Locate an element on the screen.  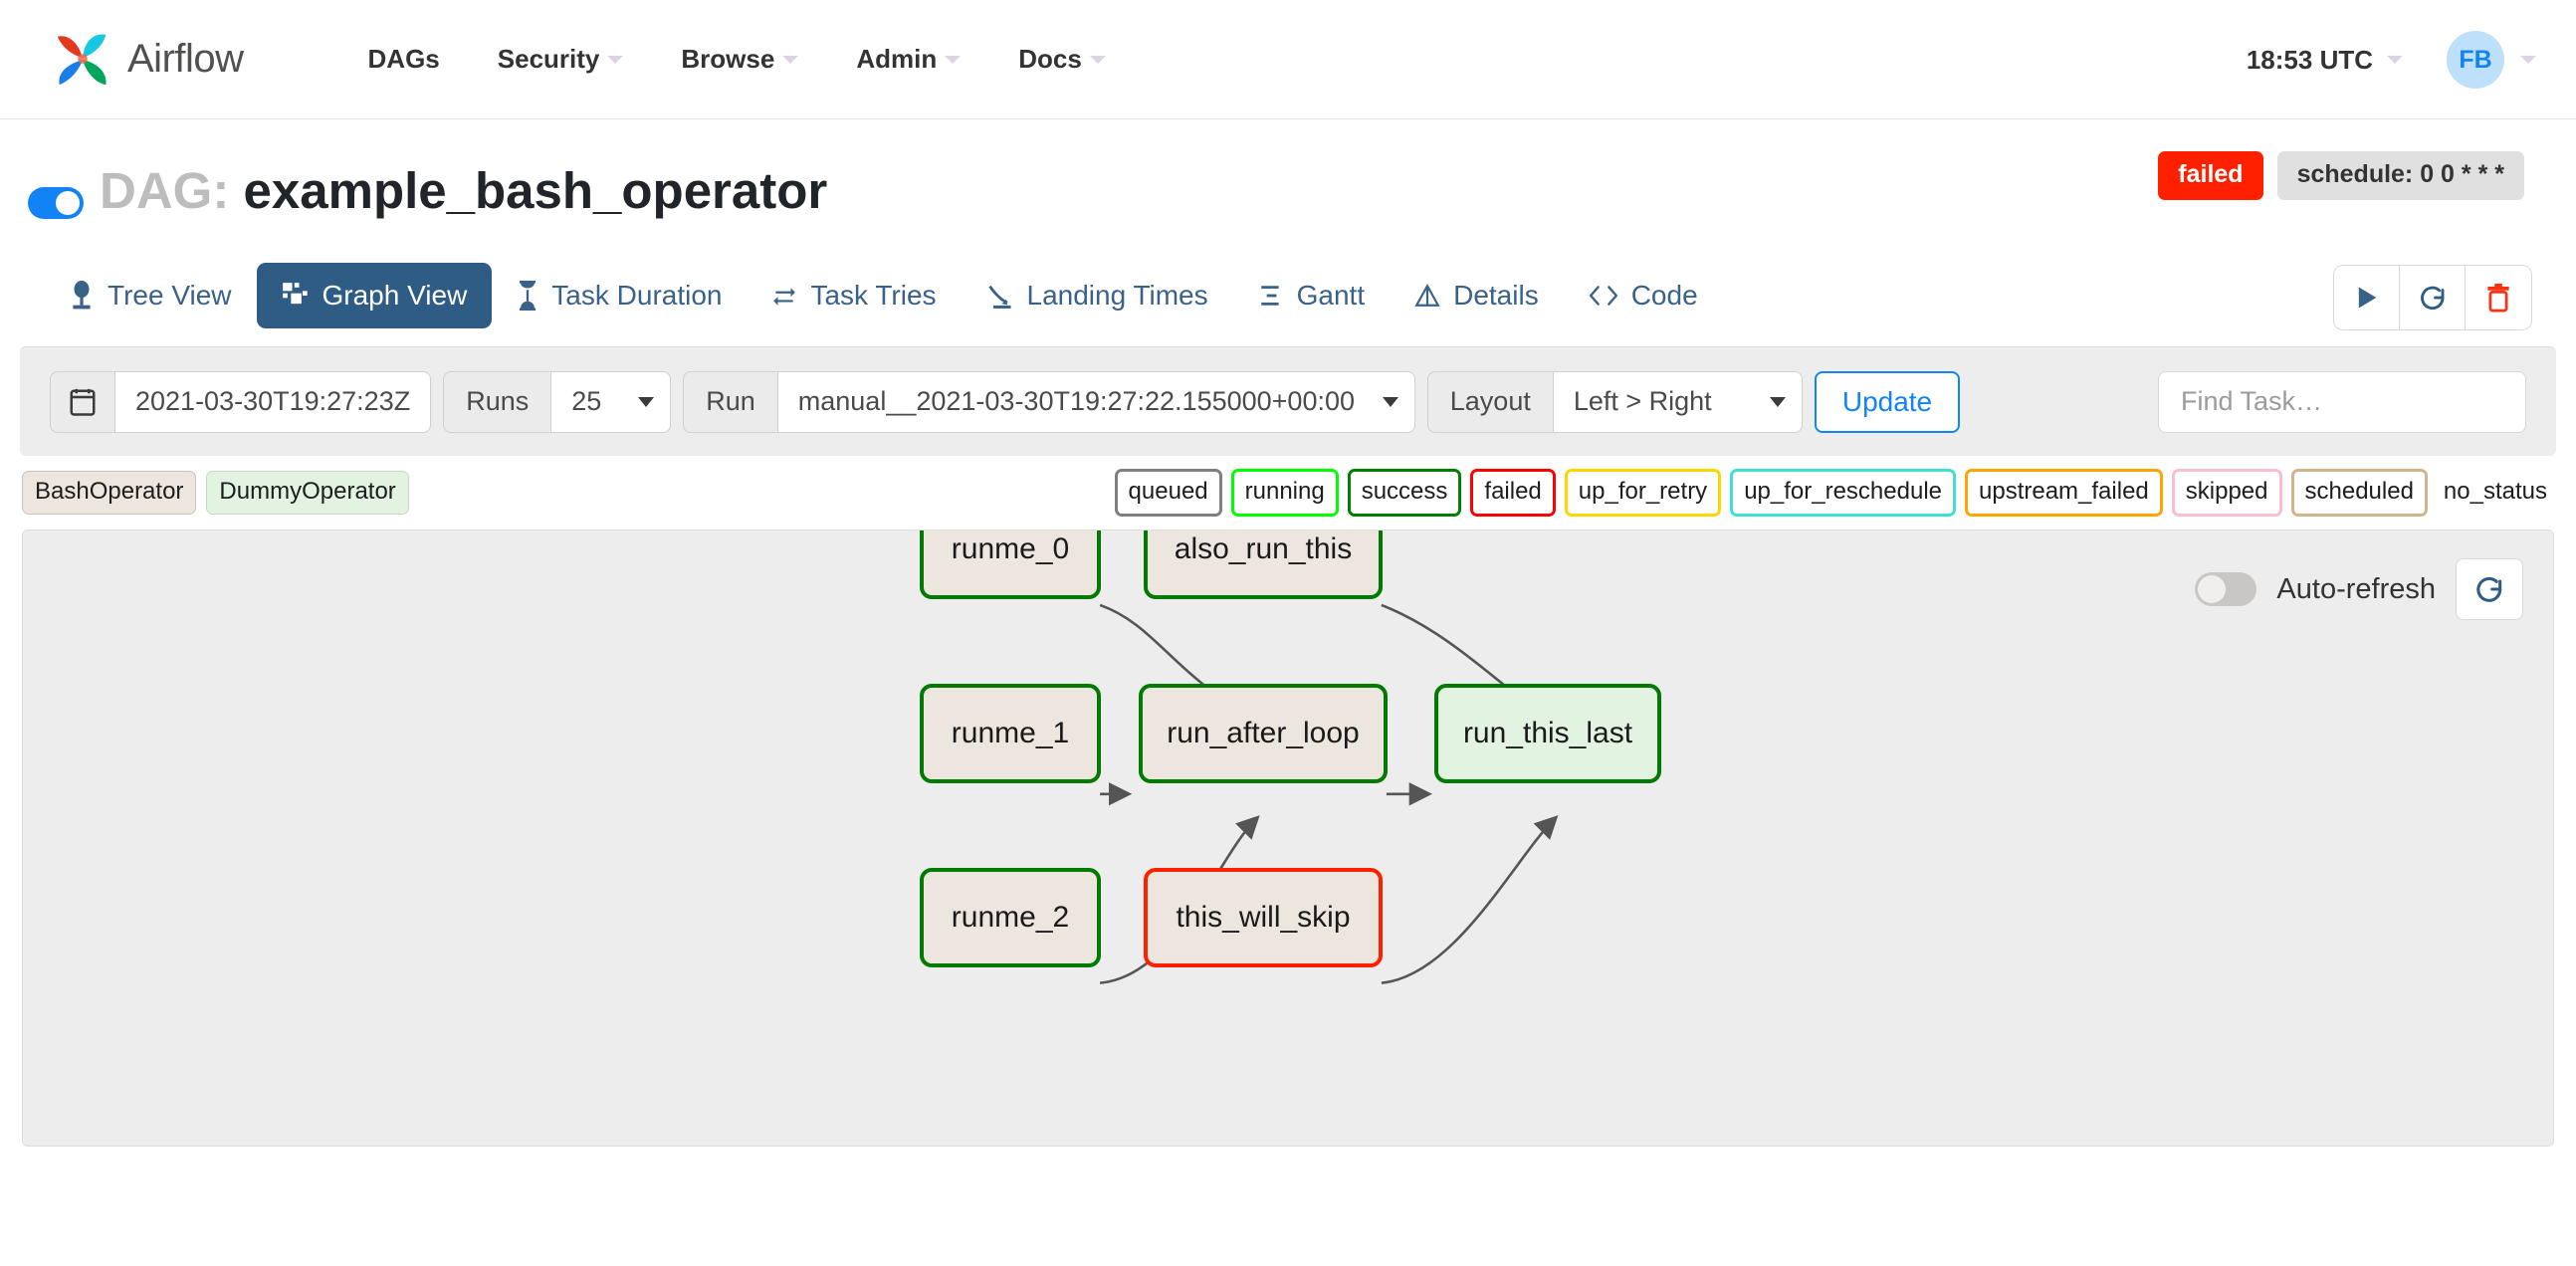
brand-logo-link: Airflow is located at coordinates (148, 60).